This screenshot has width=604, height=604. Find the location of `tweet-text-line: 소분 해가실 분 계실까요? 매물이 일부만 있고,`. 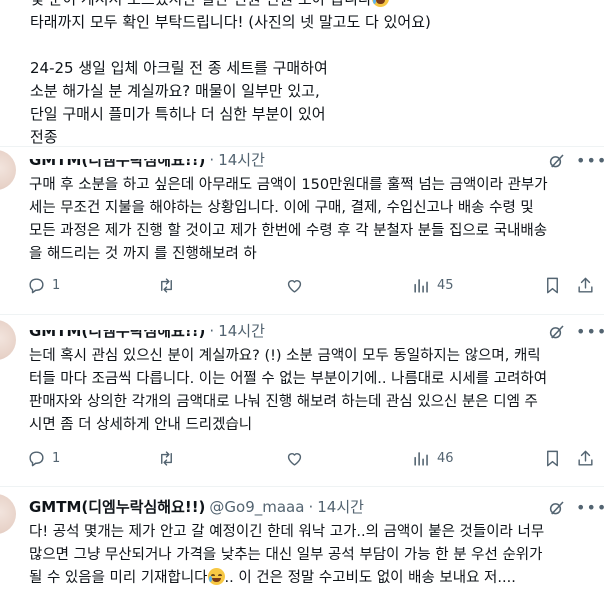

tweet-text-line: 소분 해가실 분 계실까요? 매물이 일부만 있고, is located at coordinates (175, 91).